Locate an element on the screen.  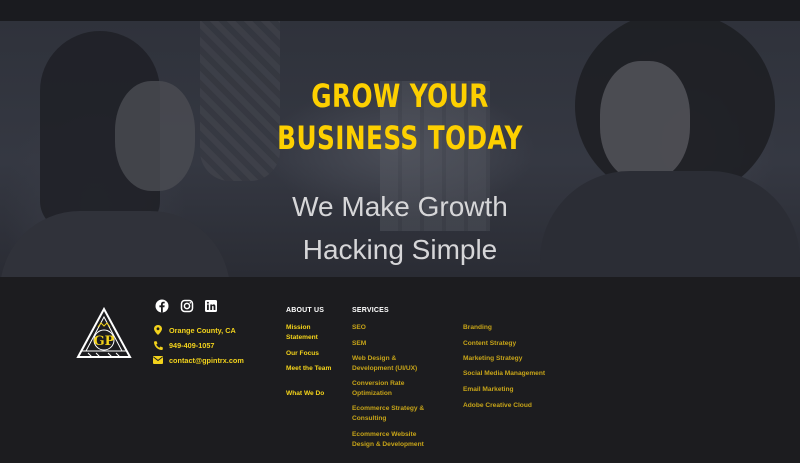
contact-phone: 949-409-1057 is located at coordinates (183, 345).